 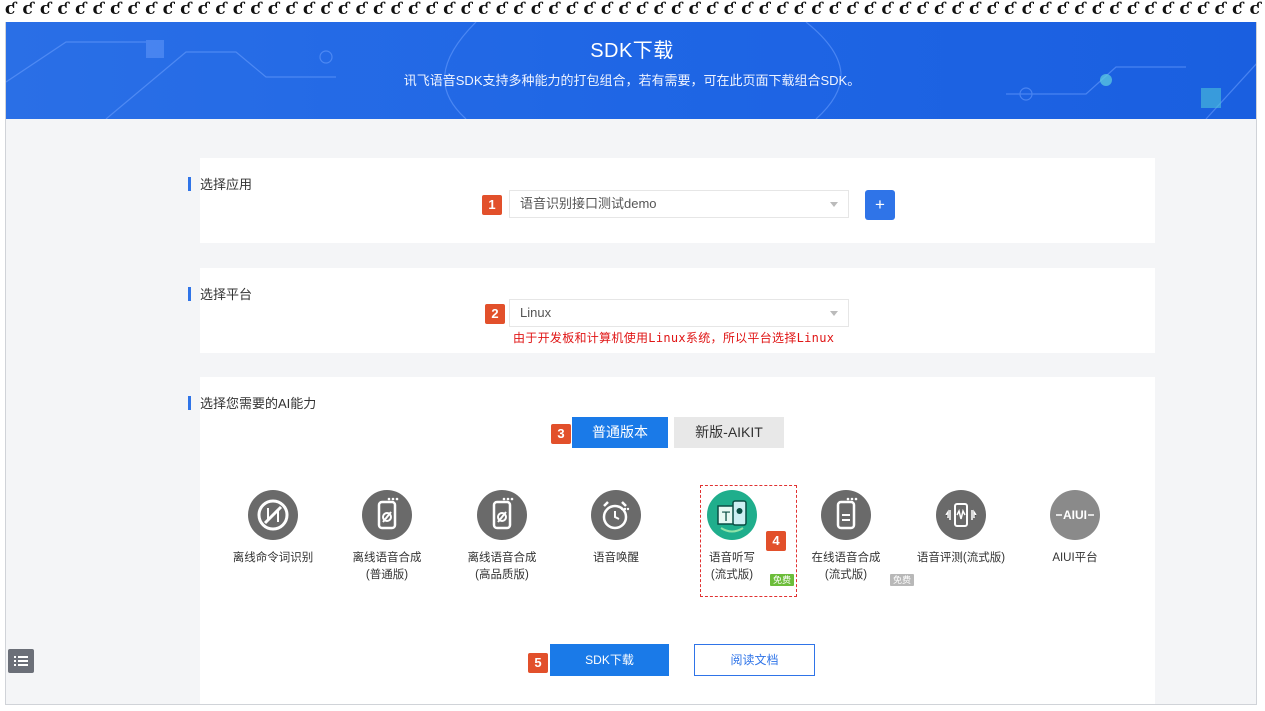 What do you see at coordinates (538, 663) in the screenshot?
I see `step-badge-5: 5` at bounding box center [538, 663].